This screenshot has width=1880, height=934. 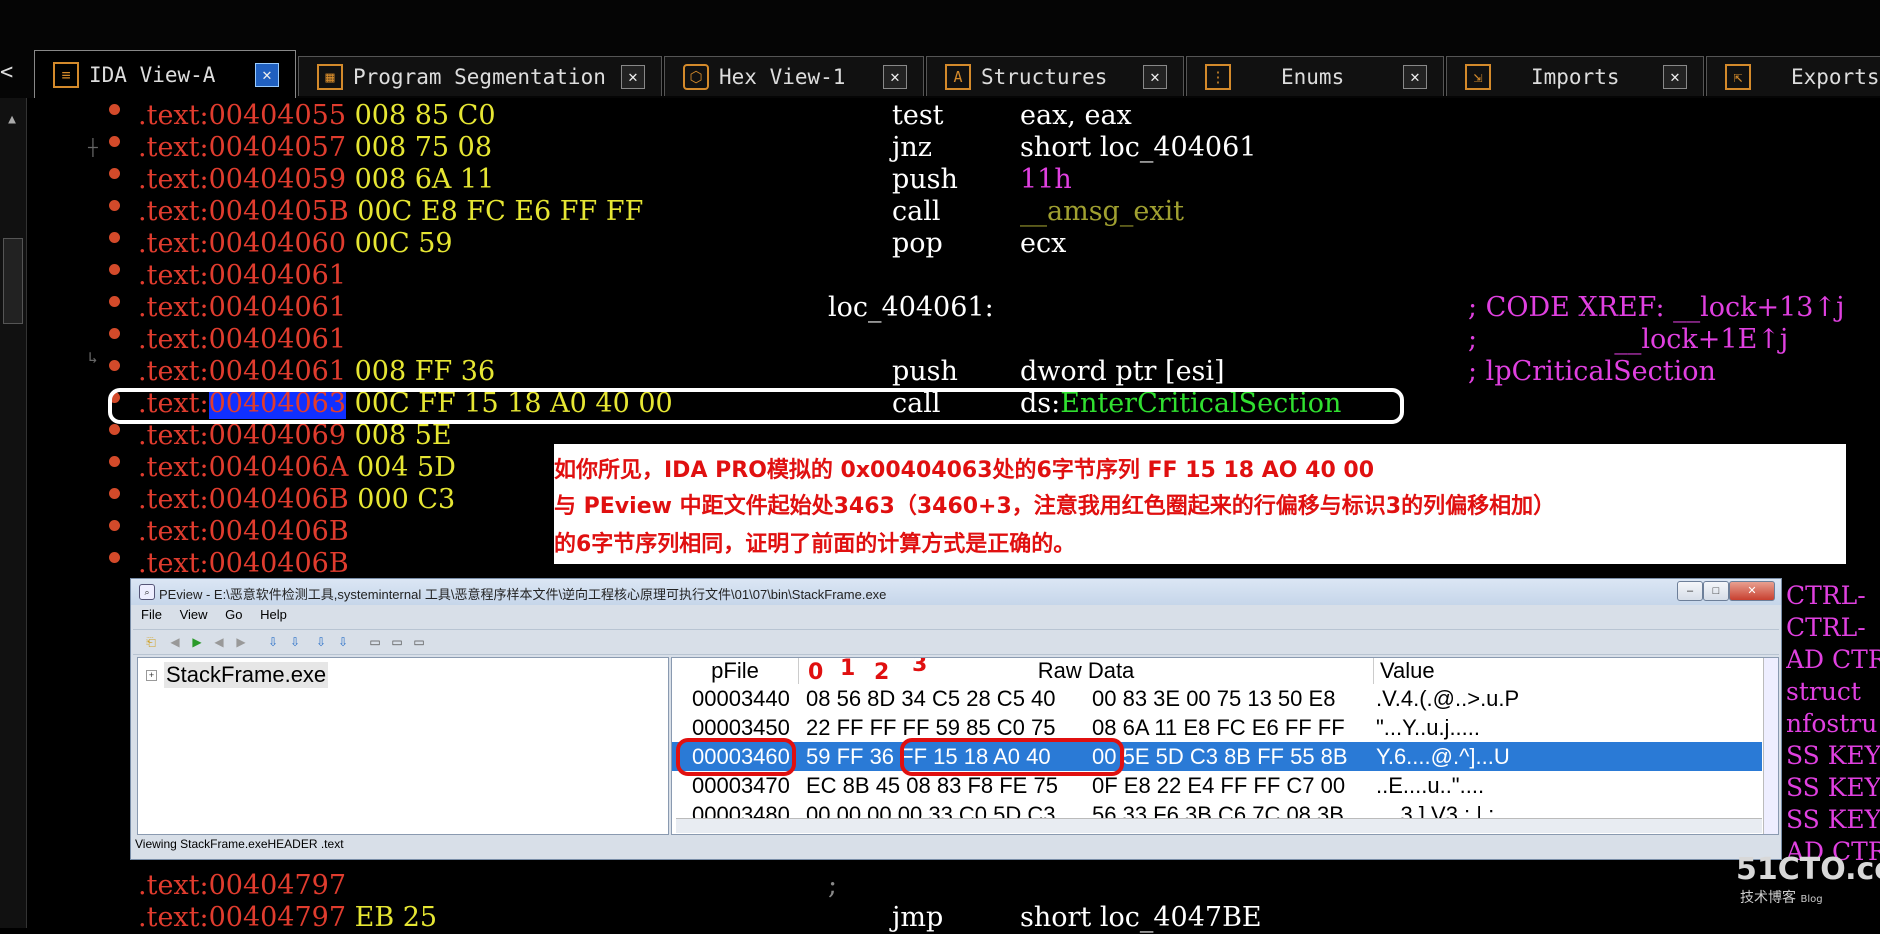 I want to click on view-word-icon: ▭, so click(x=397, y=642).